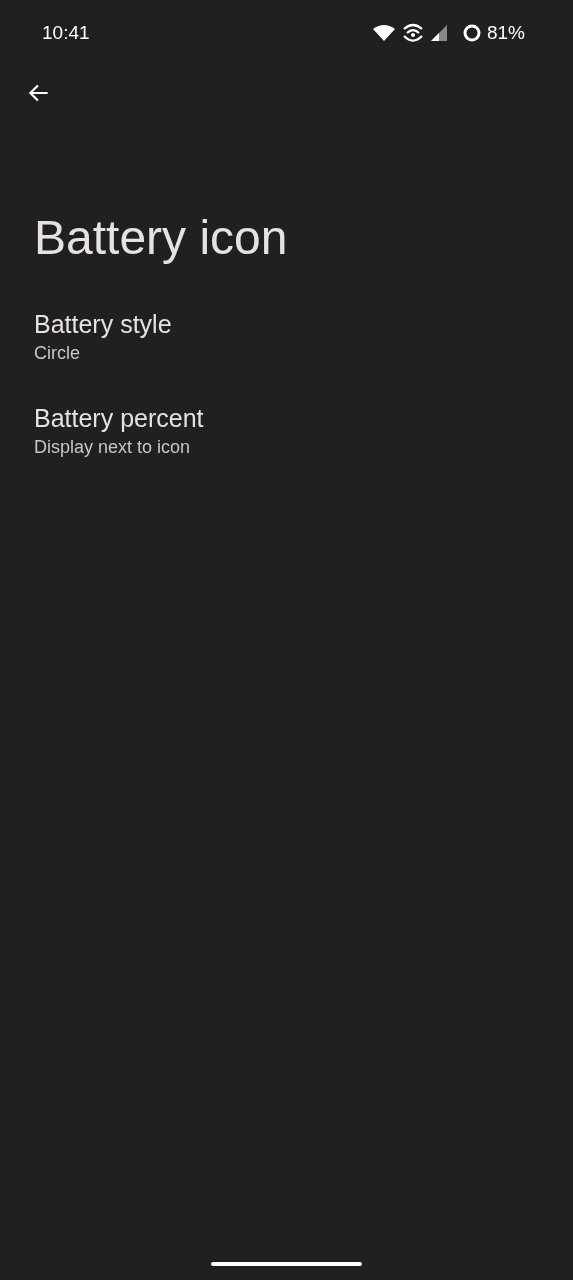  Describe the element at coordinates (383, 33) in the screenshot. I see `wifi-icon` at that location.